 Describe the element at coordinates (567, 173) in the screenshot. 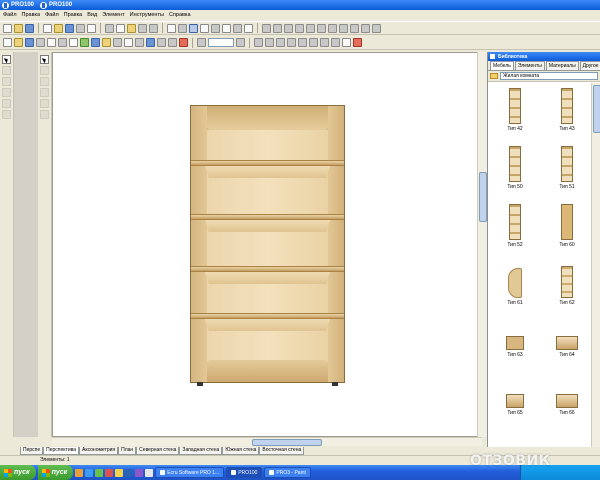

I see `library-item: Тип 51` at that location.